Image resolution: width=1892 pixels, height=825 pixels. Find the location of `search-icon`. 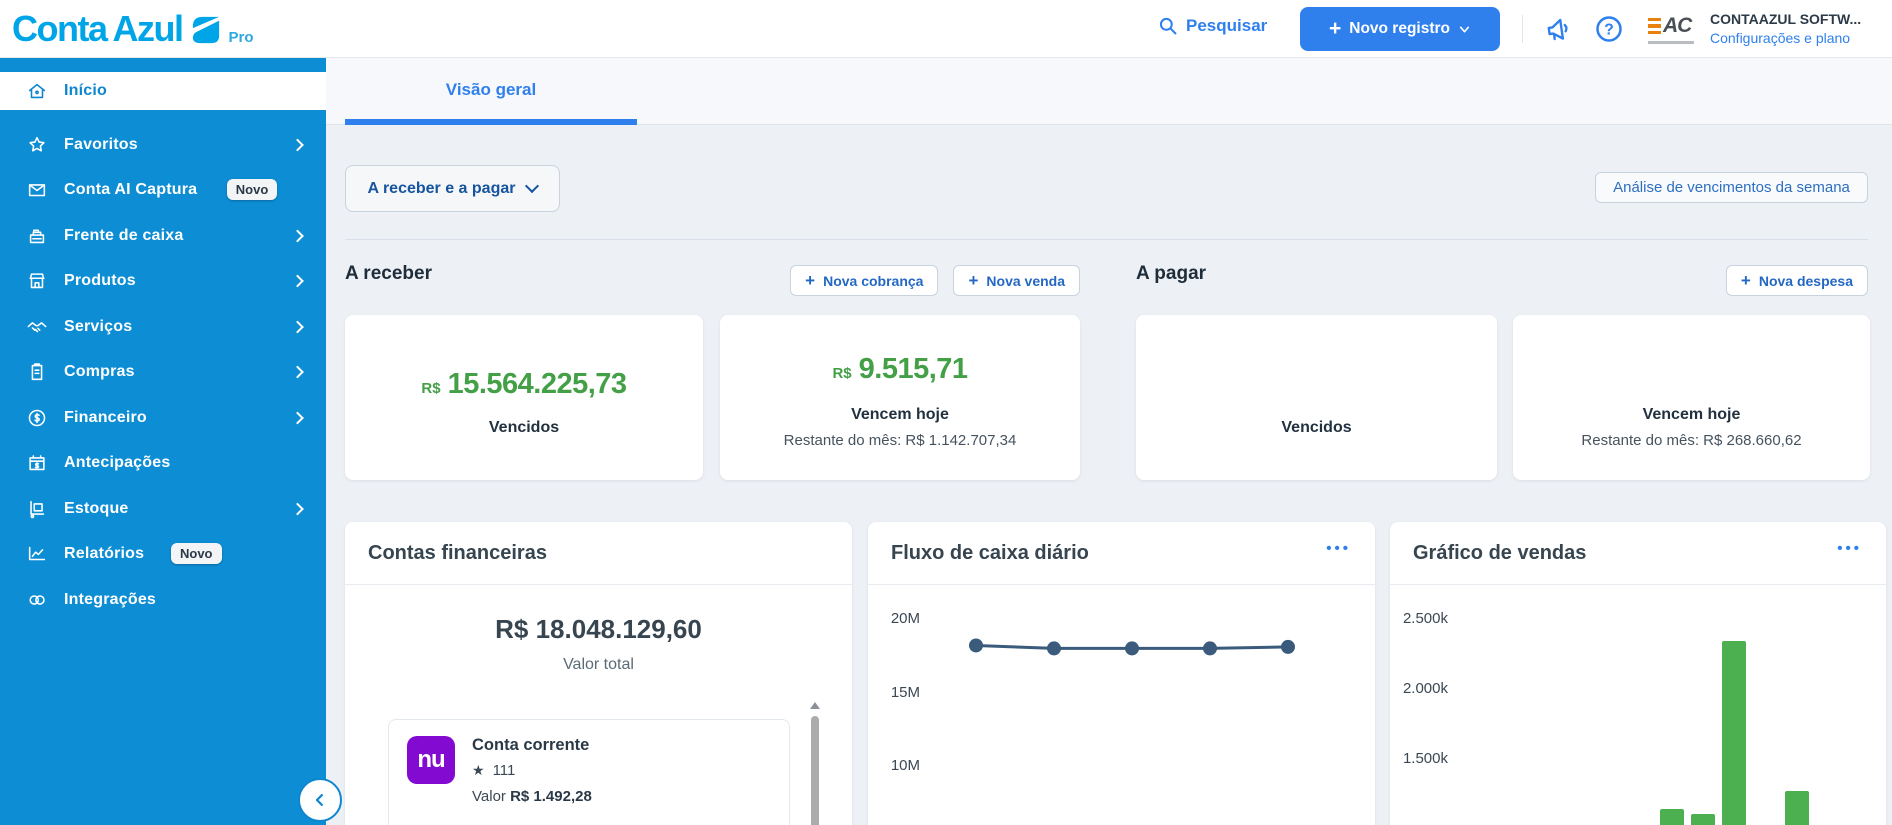

search-icon is located at coordinates (1168, 26).